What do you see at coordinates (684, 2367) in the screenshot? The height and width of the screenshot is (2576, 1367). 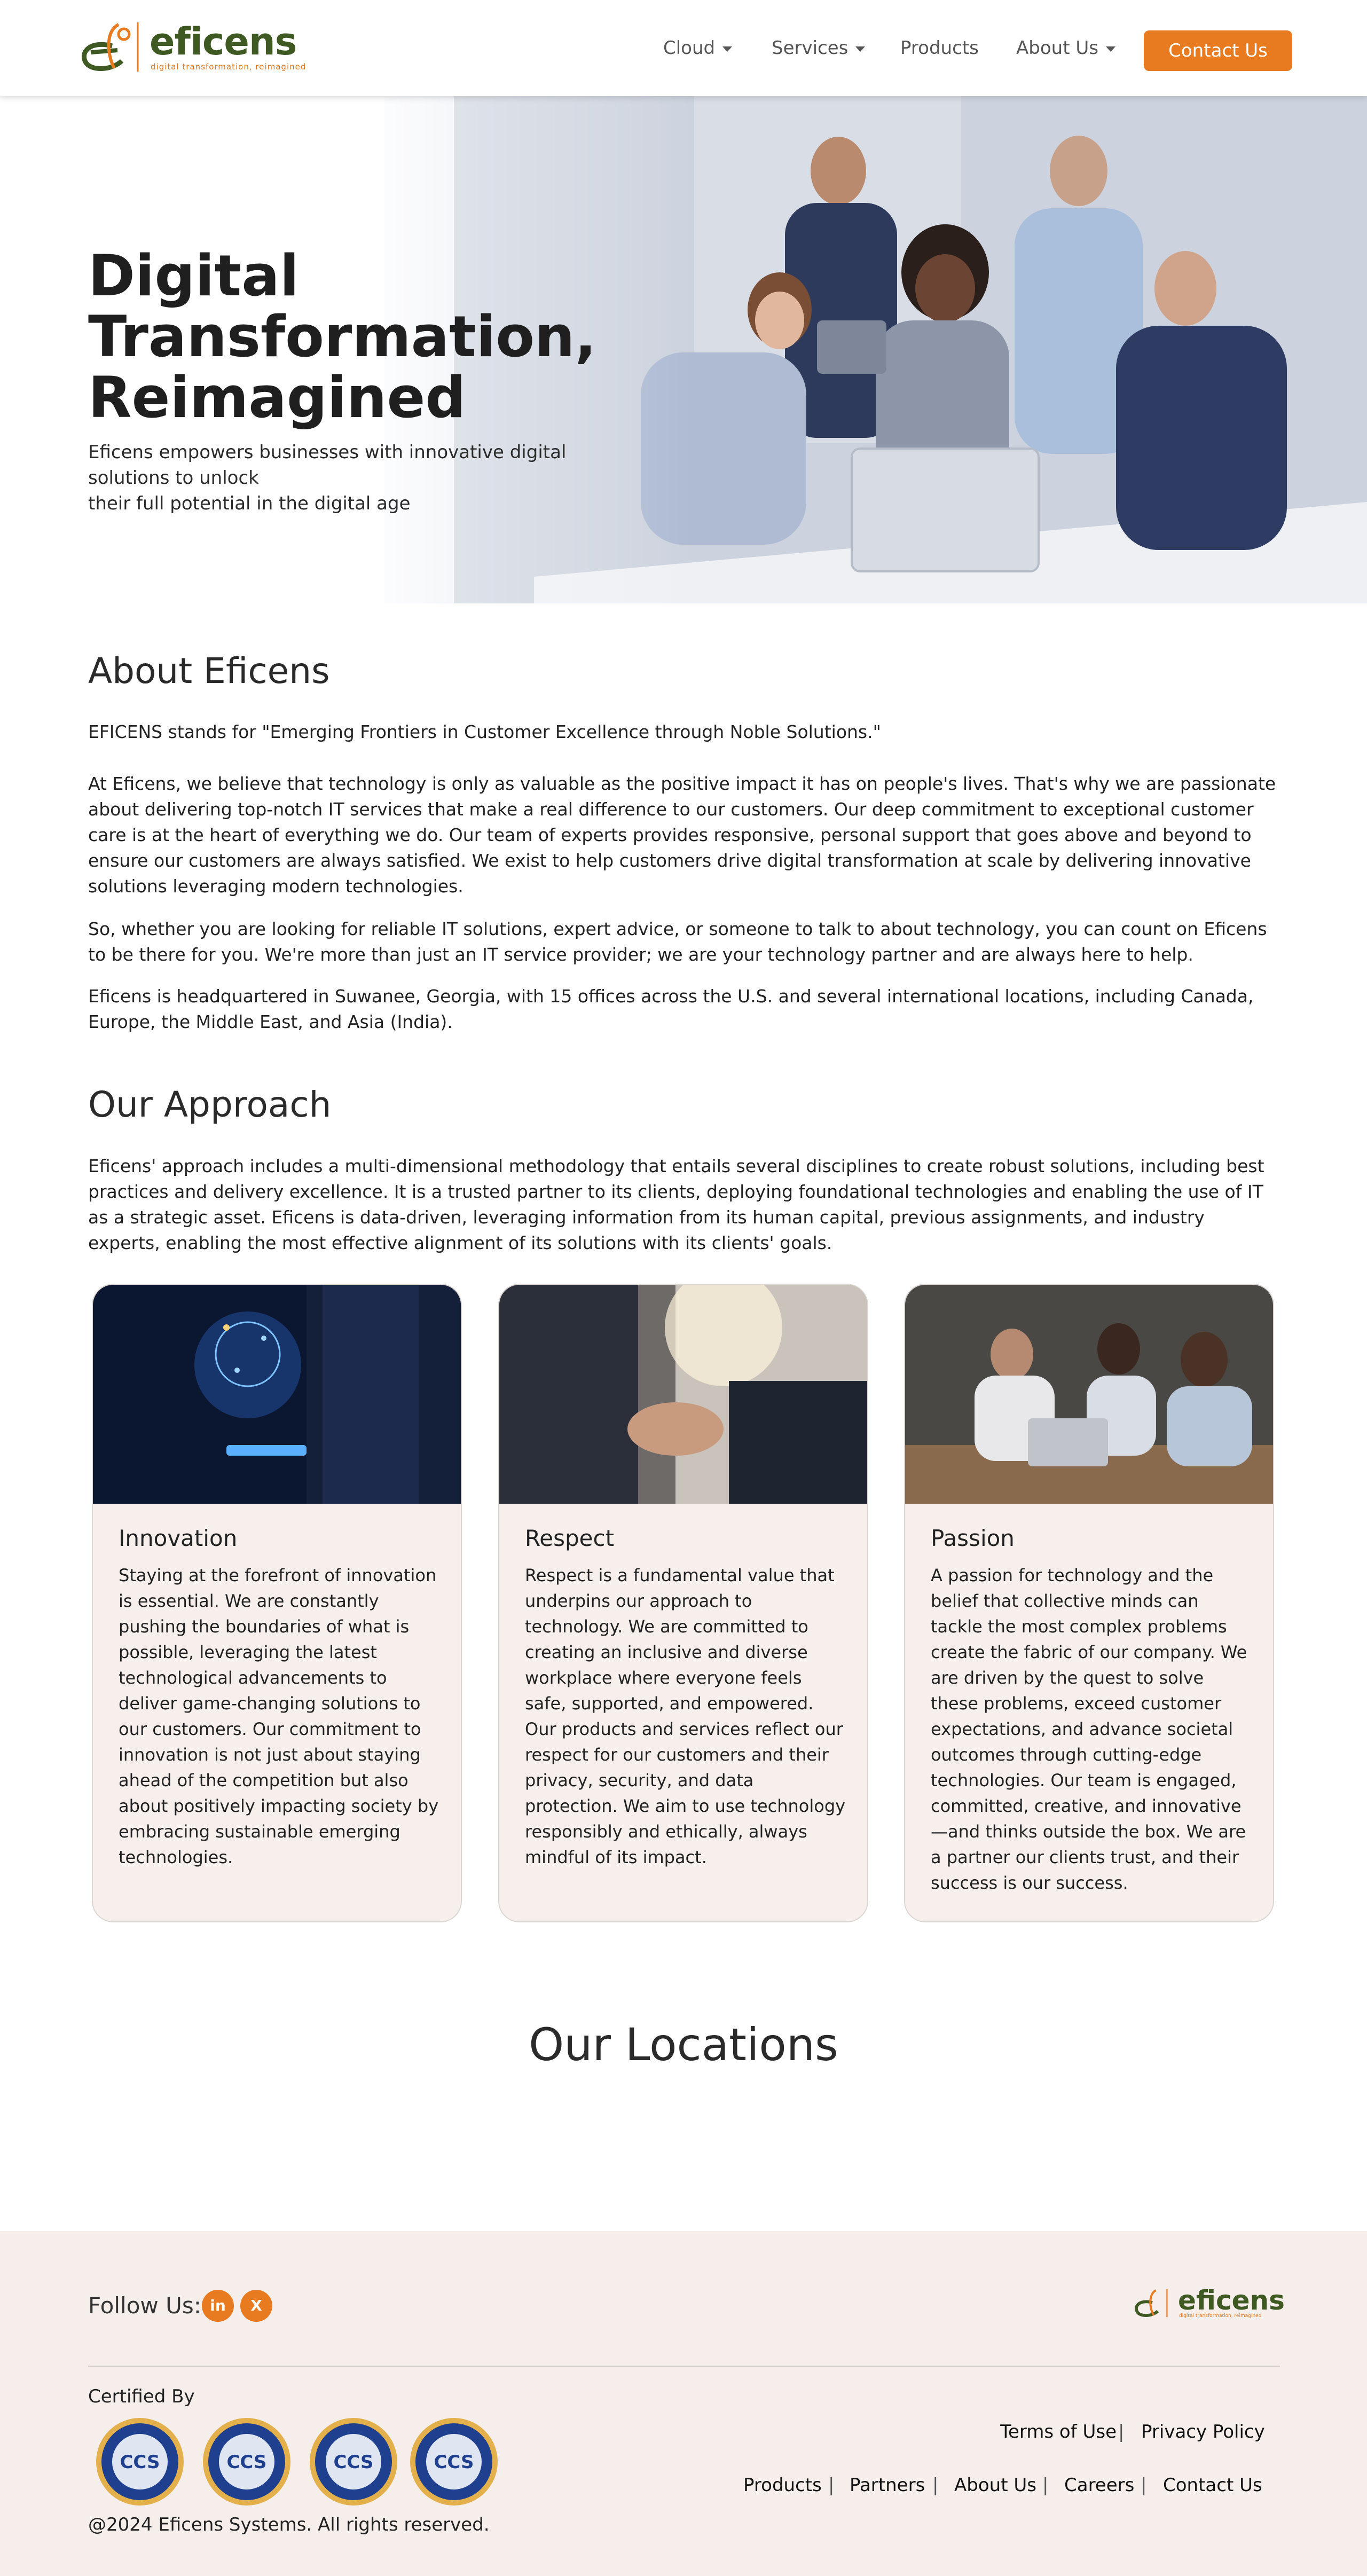 I see `footer-divider` at bounding box center [684, 2367].